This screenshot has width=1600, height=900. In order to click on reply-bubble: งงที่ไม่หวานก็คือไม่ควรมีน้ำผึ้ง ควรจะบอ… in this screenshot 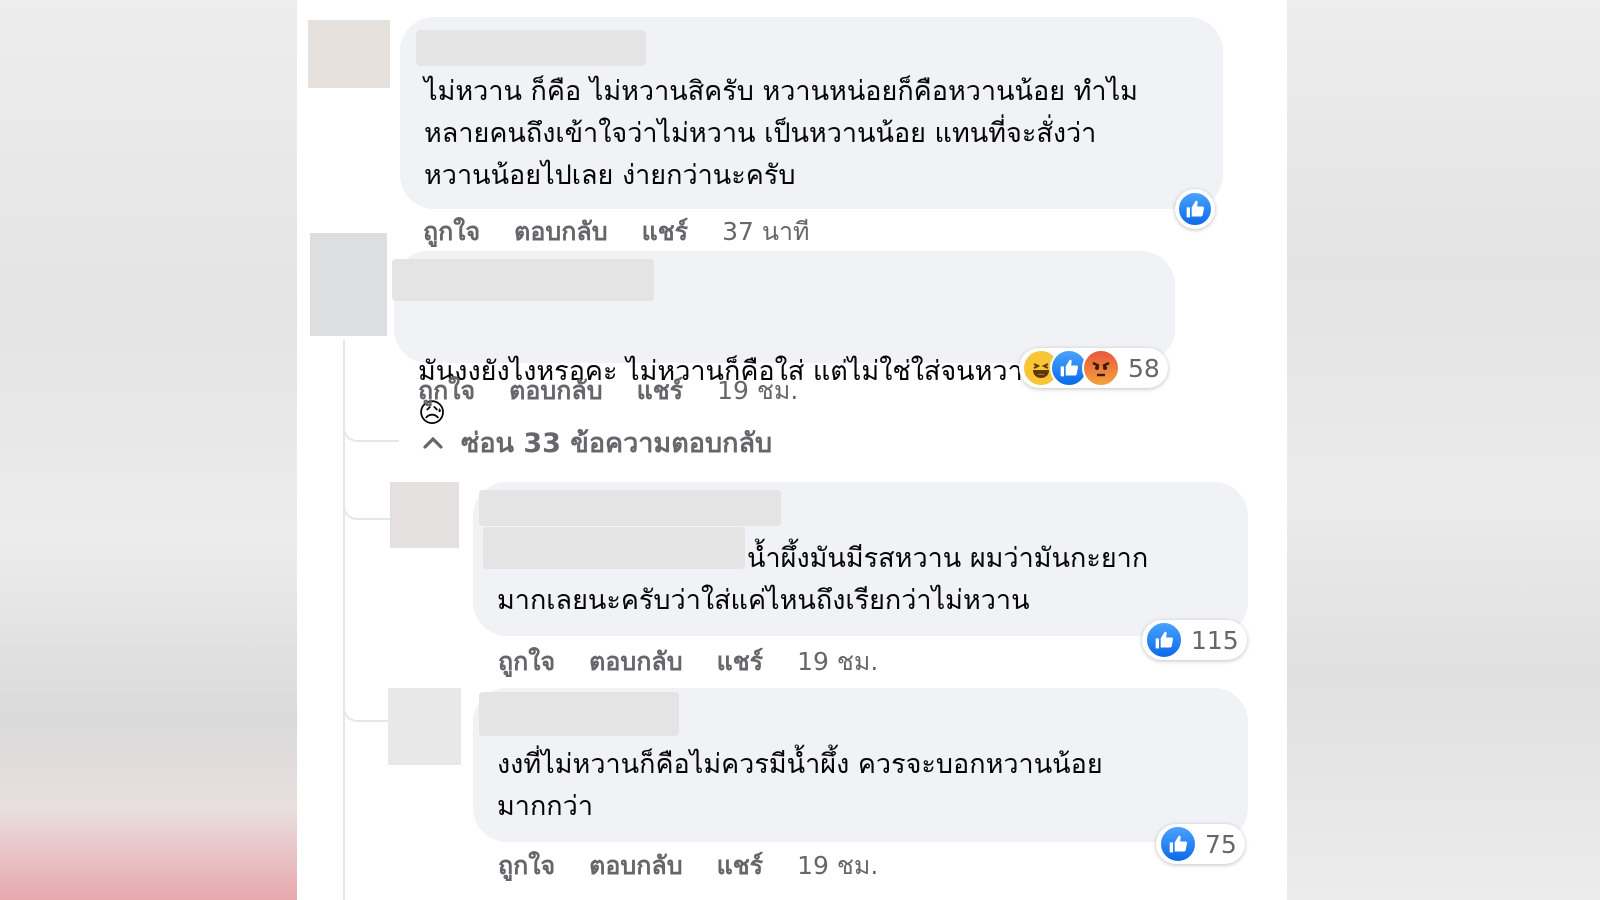, I will do `click(860, 765)`.